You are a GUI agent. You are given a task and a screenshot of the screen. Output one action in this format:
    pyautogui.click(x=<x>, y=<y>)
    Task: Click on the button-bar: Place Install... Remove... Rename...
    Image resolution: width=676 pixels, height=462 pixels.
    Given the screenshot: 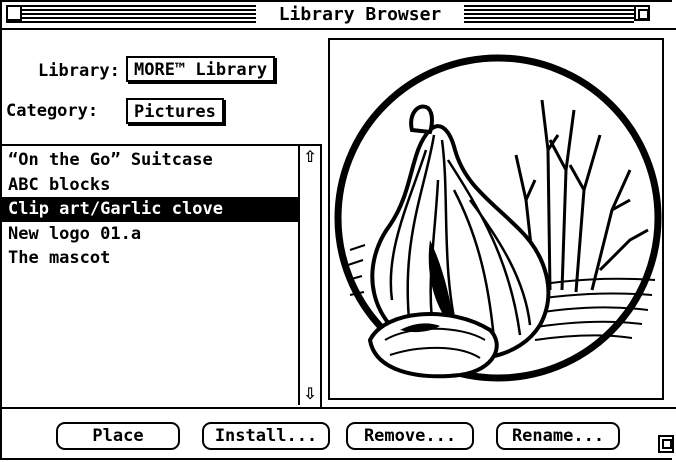 What is the action you would take?
    pyautogui.click(x=339, y=433)
    